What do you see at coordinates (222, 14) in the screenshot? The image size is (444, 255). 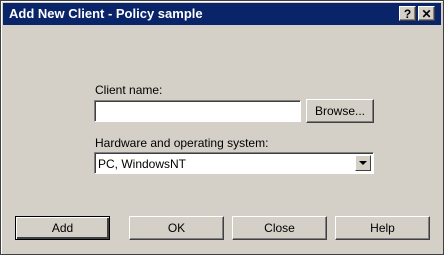 I see `title-bar: Add New Client - Policy sample ? ✕` at bounding box center [222, 14].